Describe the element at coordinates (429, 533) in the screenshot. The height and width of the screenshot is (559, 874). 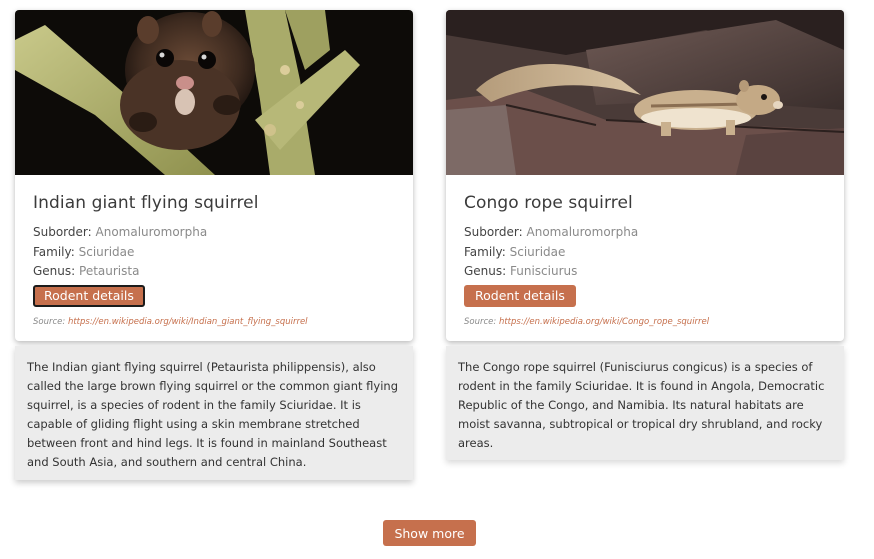
I see `show-more-button: Show more` at that location.